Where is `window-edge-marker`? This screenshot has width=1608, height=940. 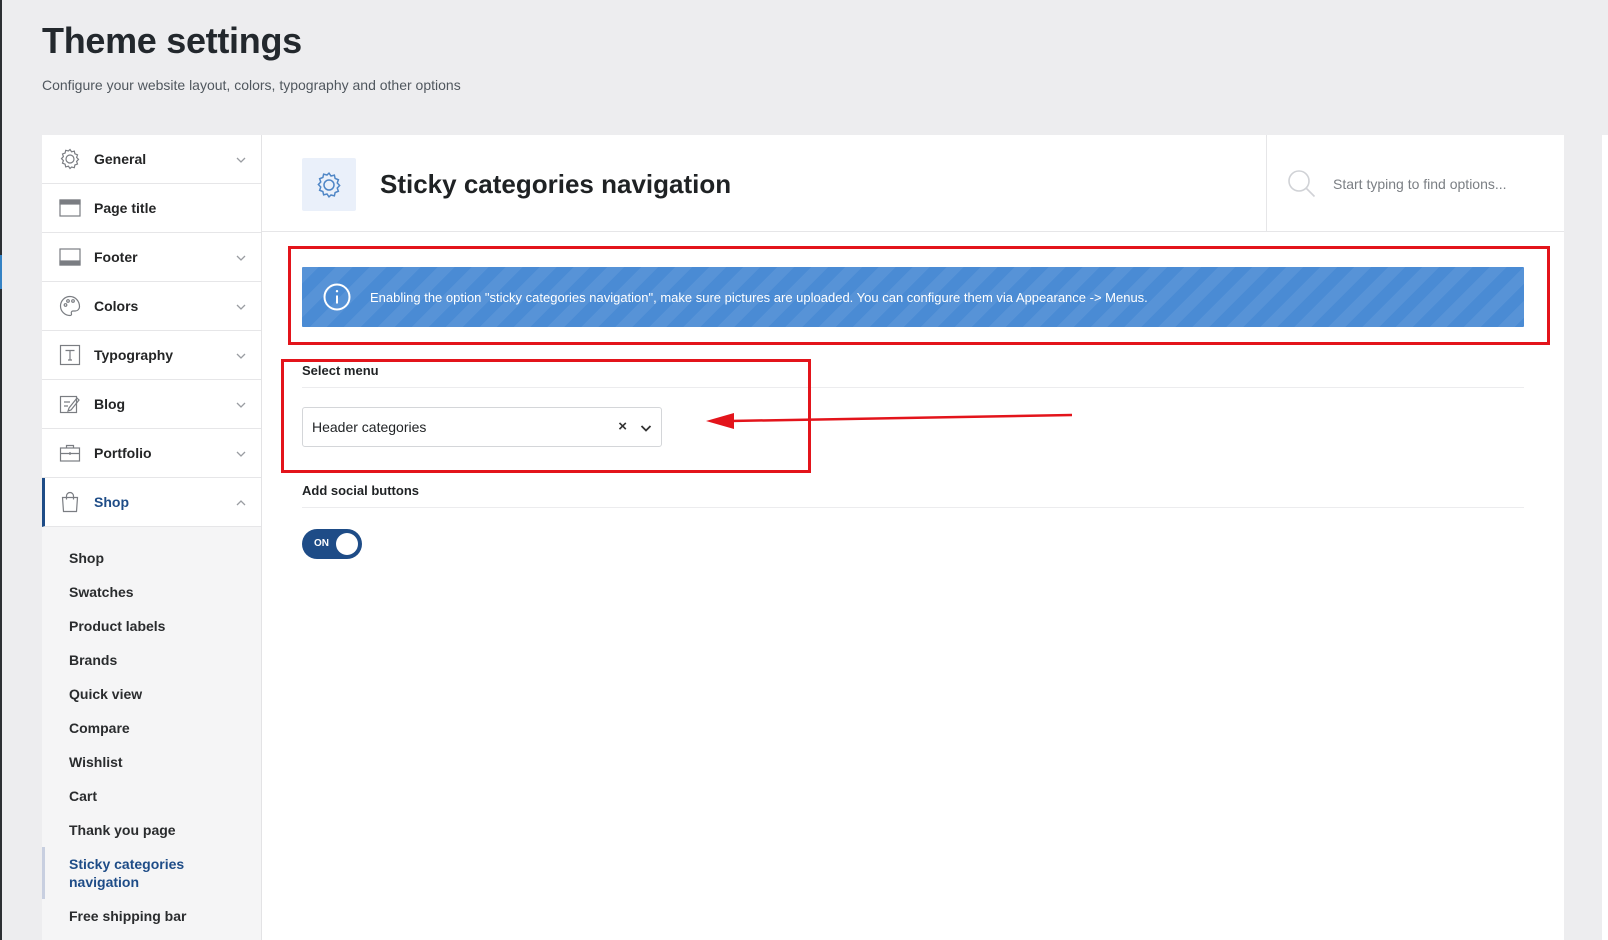
window-edge-marker is located at coordinates (1, 272).